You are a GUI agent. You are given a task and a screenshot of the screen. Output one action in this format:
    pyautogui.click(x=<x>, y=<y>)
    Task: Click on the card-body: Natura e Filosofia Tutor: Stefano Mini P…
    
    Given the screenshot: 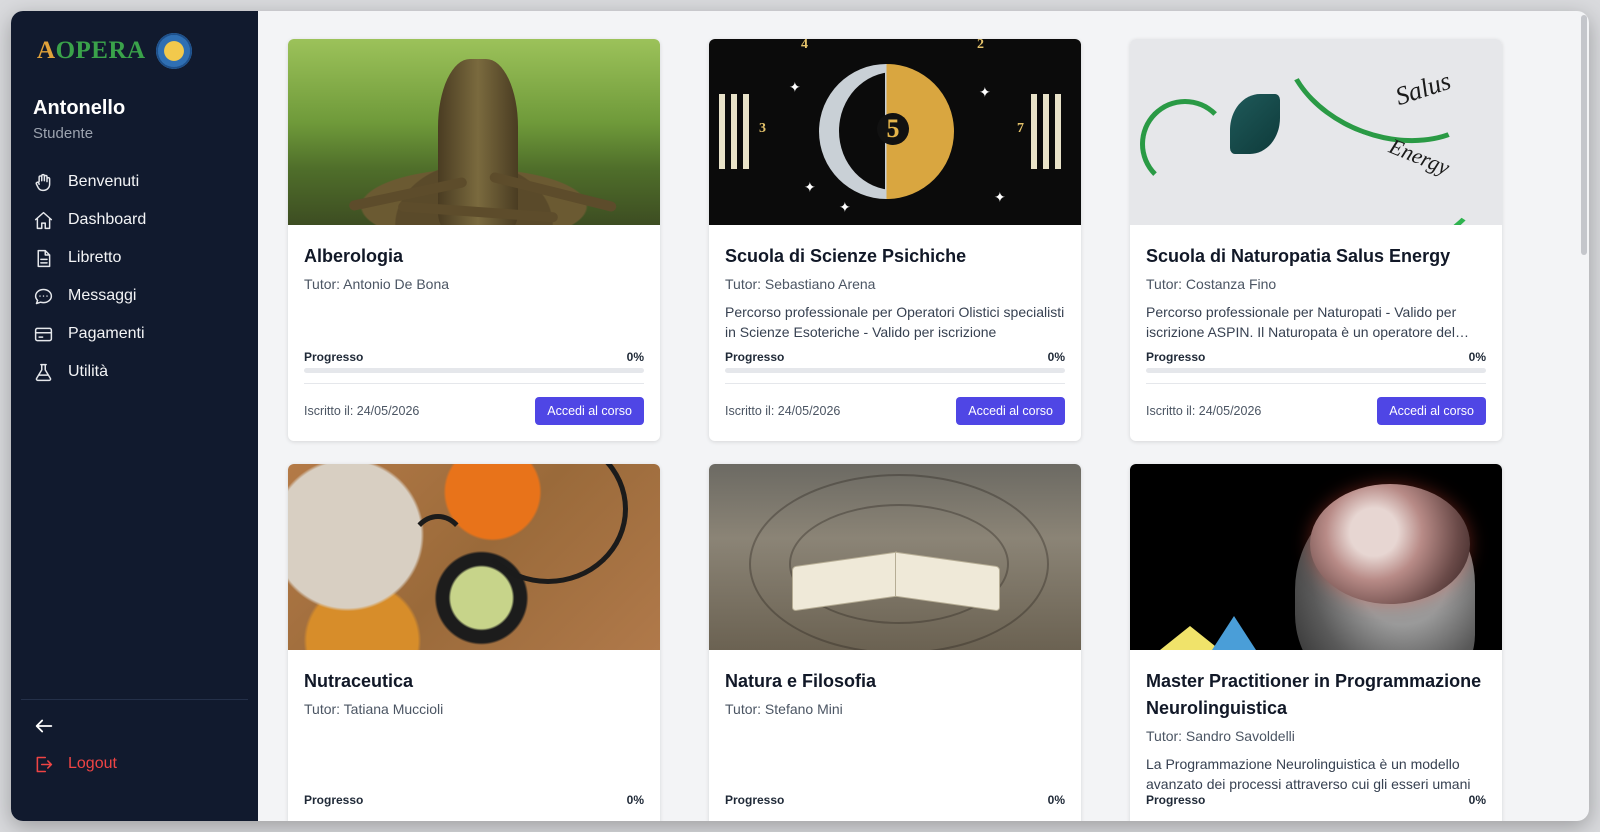 What is the action you would take?
    pyautogui.click(x=895, y=735)
    